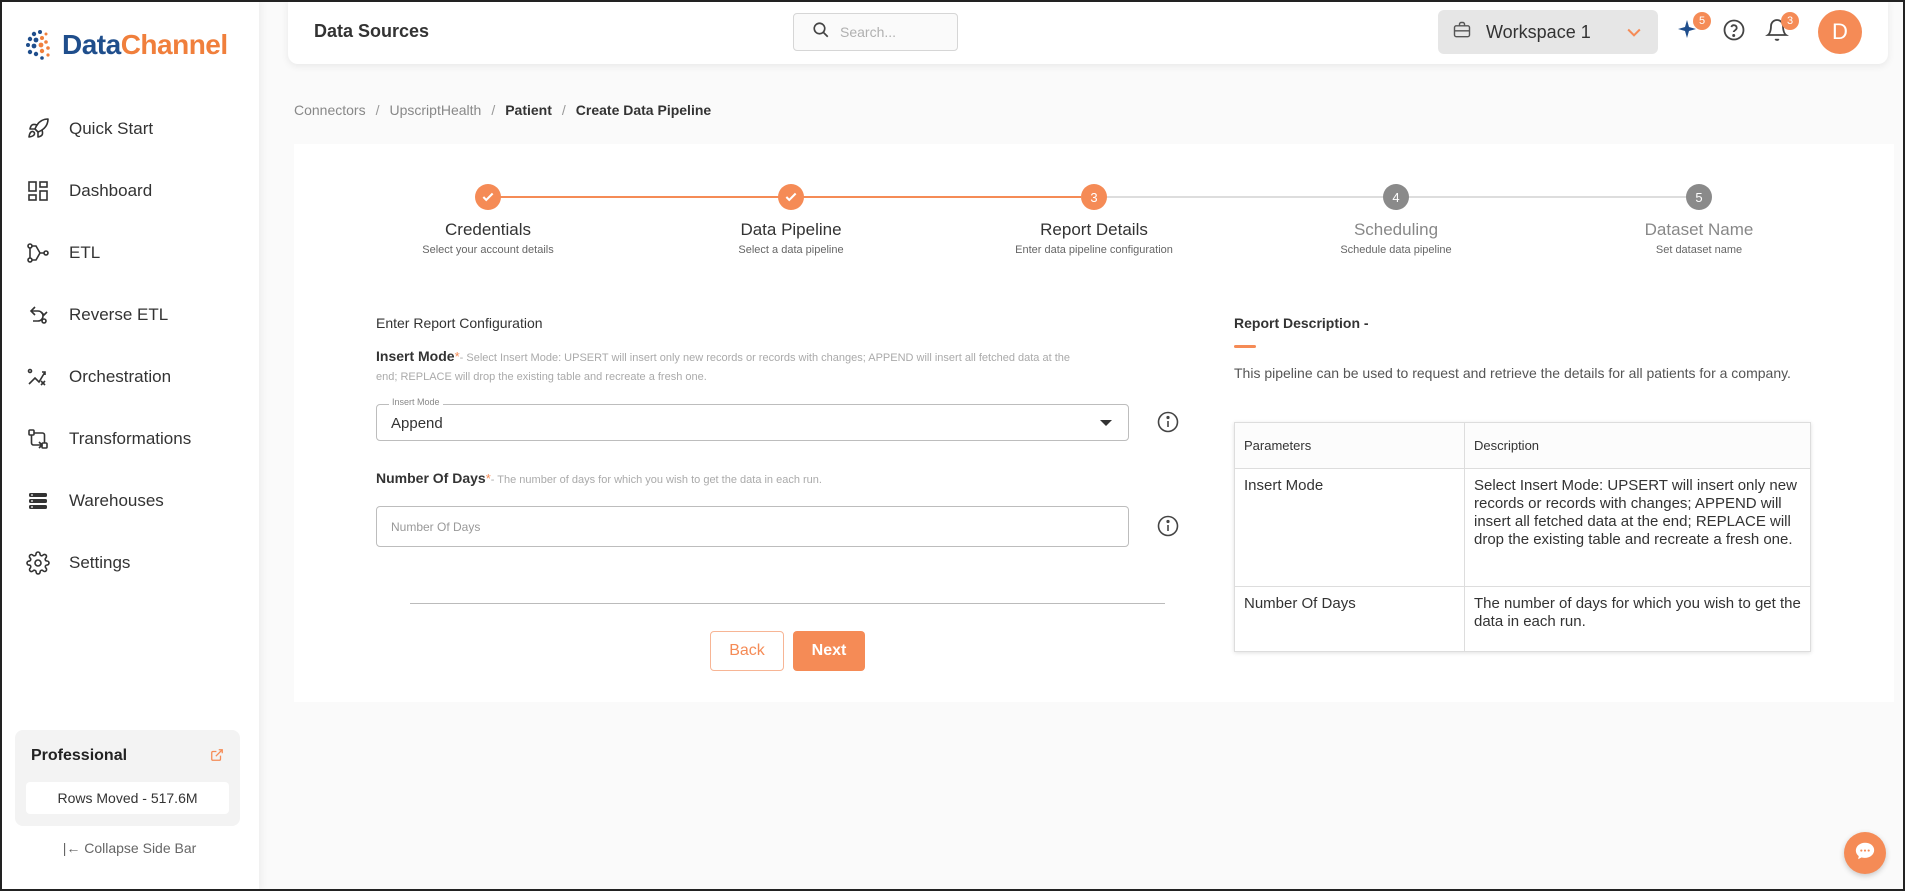 The image size is (1905, 891). What do you see at coordinates (71, 848) in the screenshot?
I see `collapse-icon: |←` at bounding box center [71, 848].